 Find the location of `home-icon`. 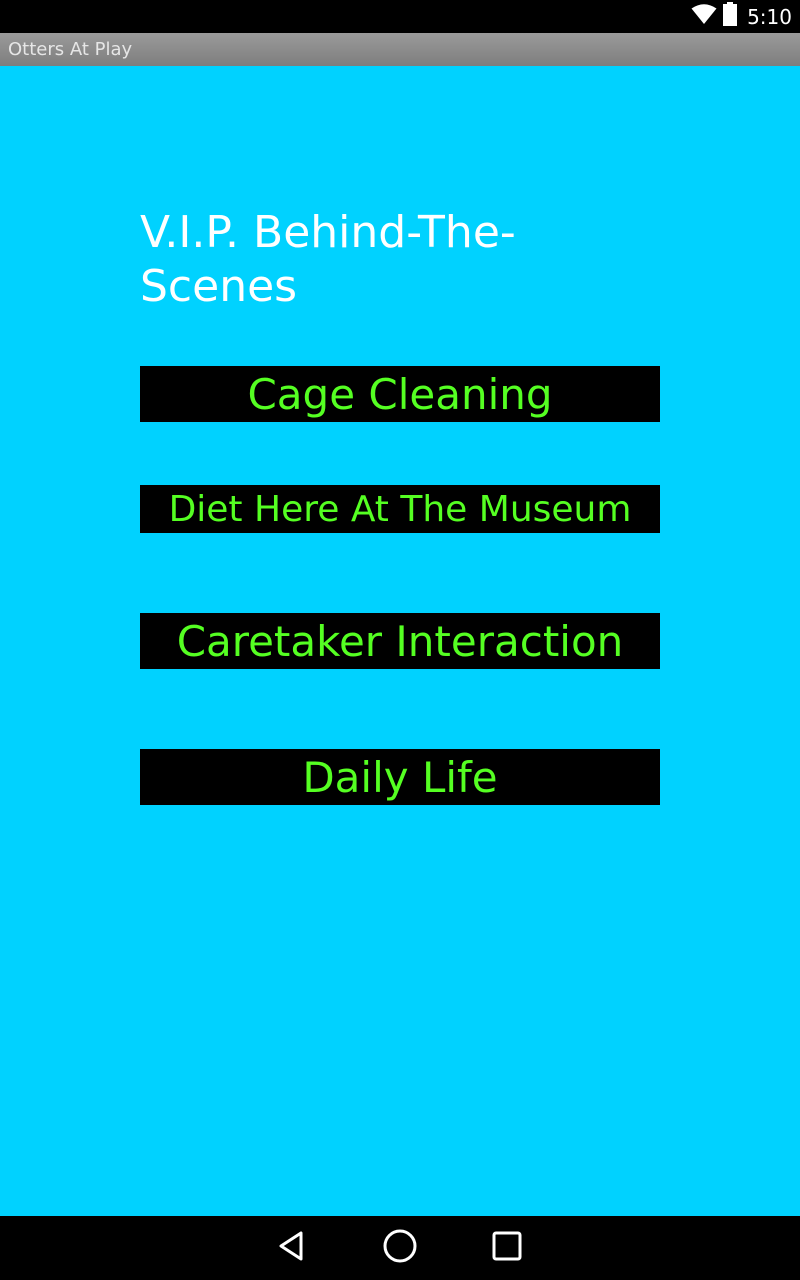

home-icon is located at coordinates (400, 1248).